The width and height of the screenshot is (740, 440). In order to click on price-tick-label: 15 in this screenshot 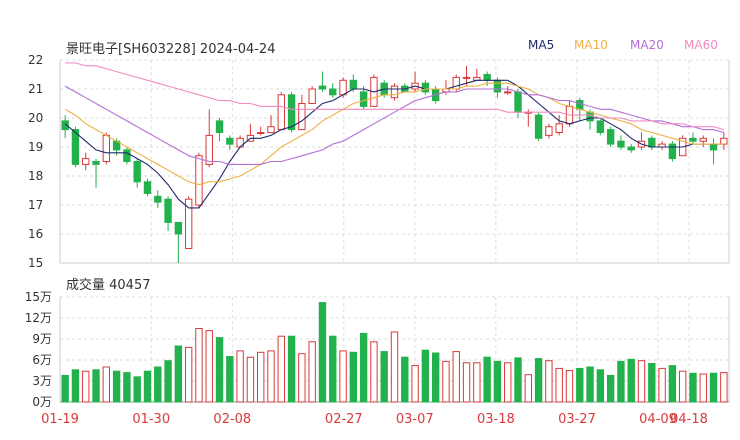, I will do `click(35, 263)`.